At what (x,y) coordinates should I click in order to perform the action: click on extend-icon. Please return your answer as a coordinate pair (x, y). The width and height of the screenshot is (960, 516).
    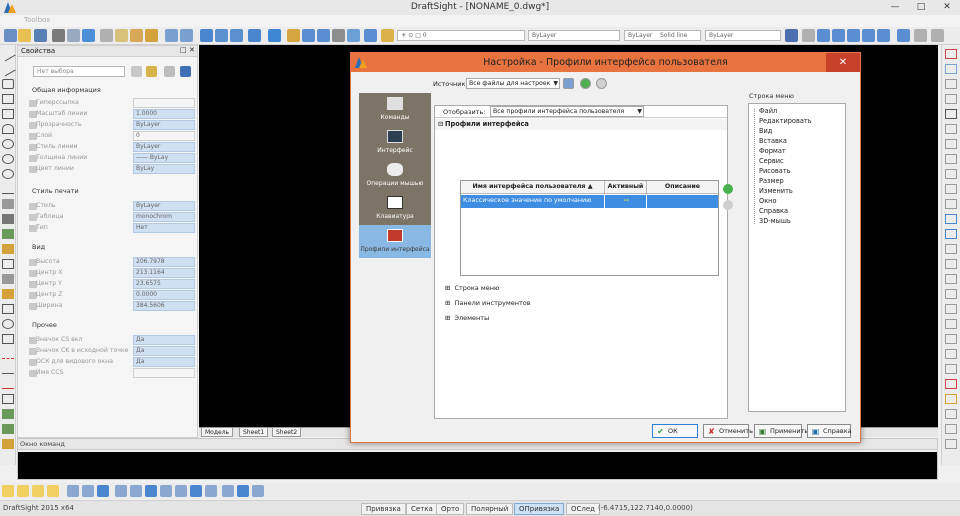
    Looking at the image, I should click on (951, 204).